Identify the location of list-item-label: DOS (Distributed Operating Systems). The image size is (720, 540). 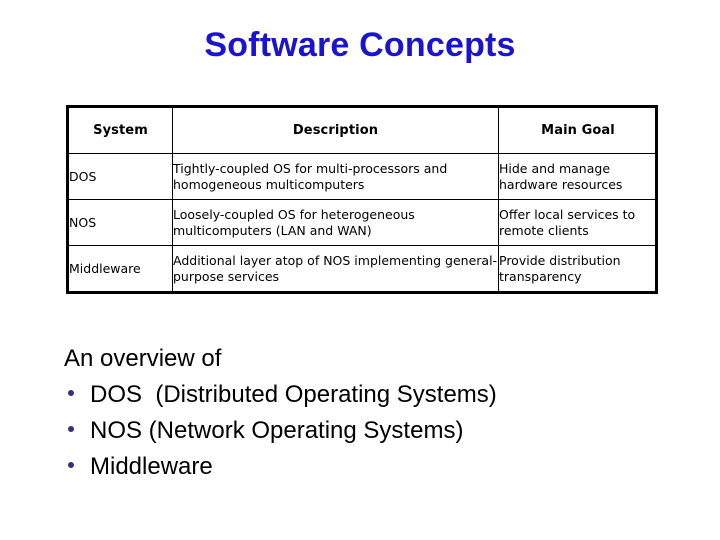
(293, 394).